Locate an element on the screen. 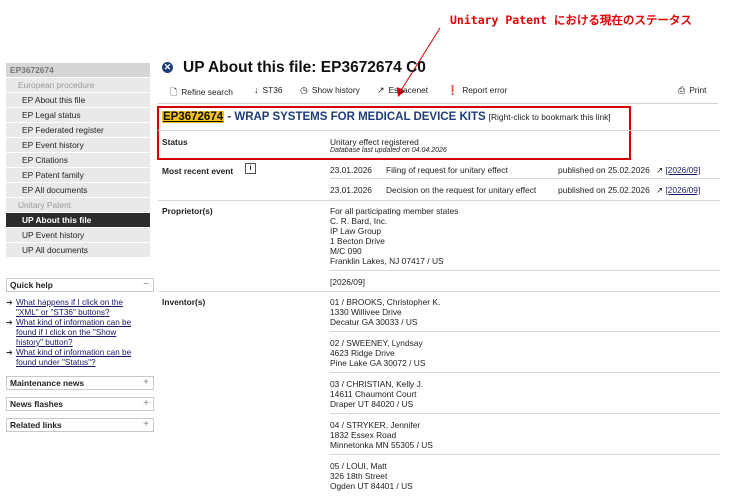 This screenshot has height=502, width=730. info-icon: i is located at coordinates (250, 168).